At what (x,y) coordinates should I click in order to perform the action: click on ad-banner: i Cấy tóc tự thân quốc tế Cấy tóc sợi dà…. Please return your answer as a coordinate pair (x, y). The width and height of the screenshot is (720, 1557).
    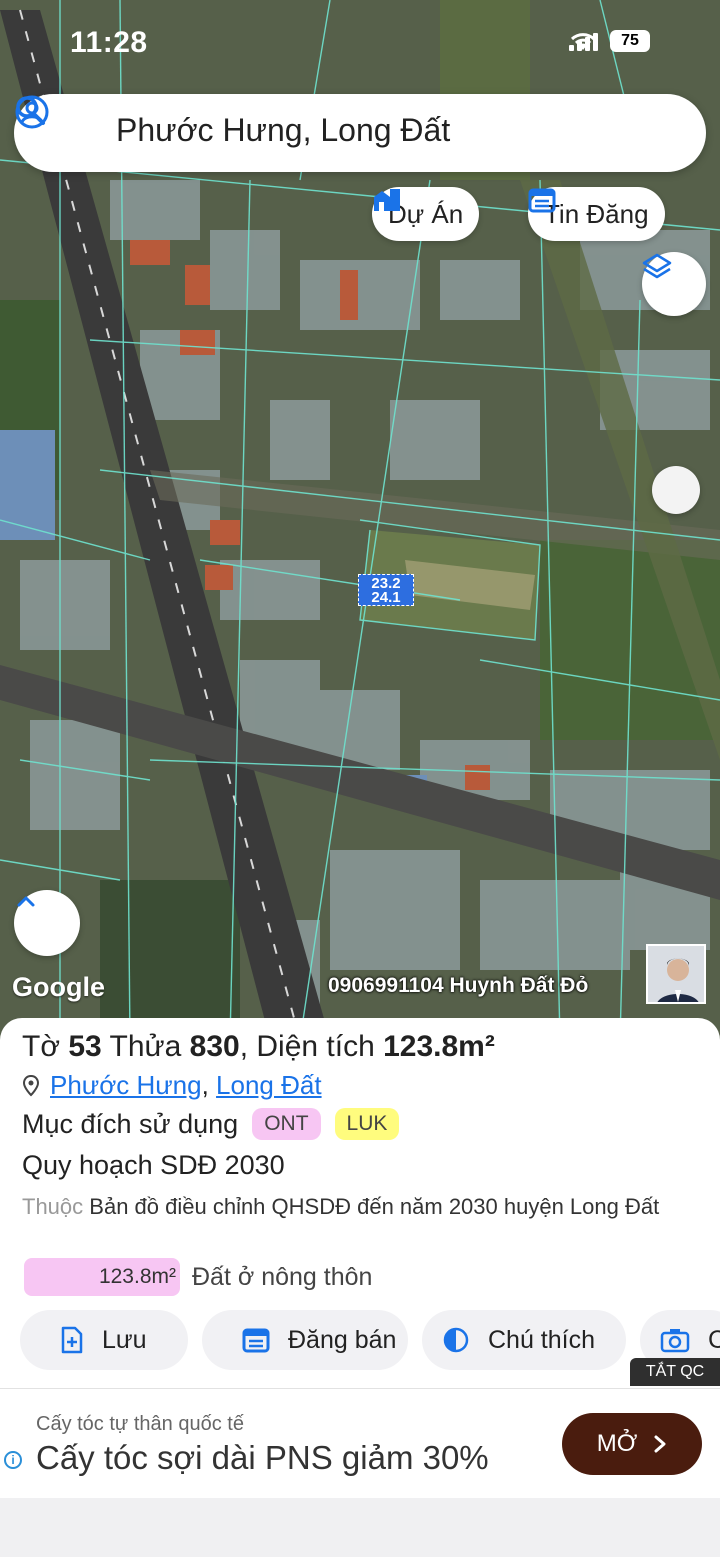
    Looking at the image, I should click on (360, 1443).